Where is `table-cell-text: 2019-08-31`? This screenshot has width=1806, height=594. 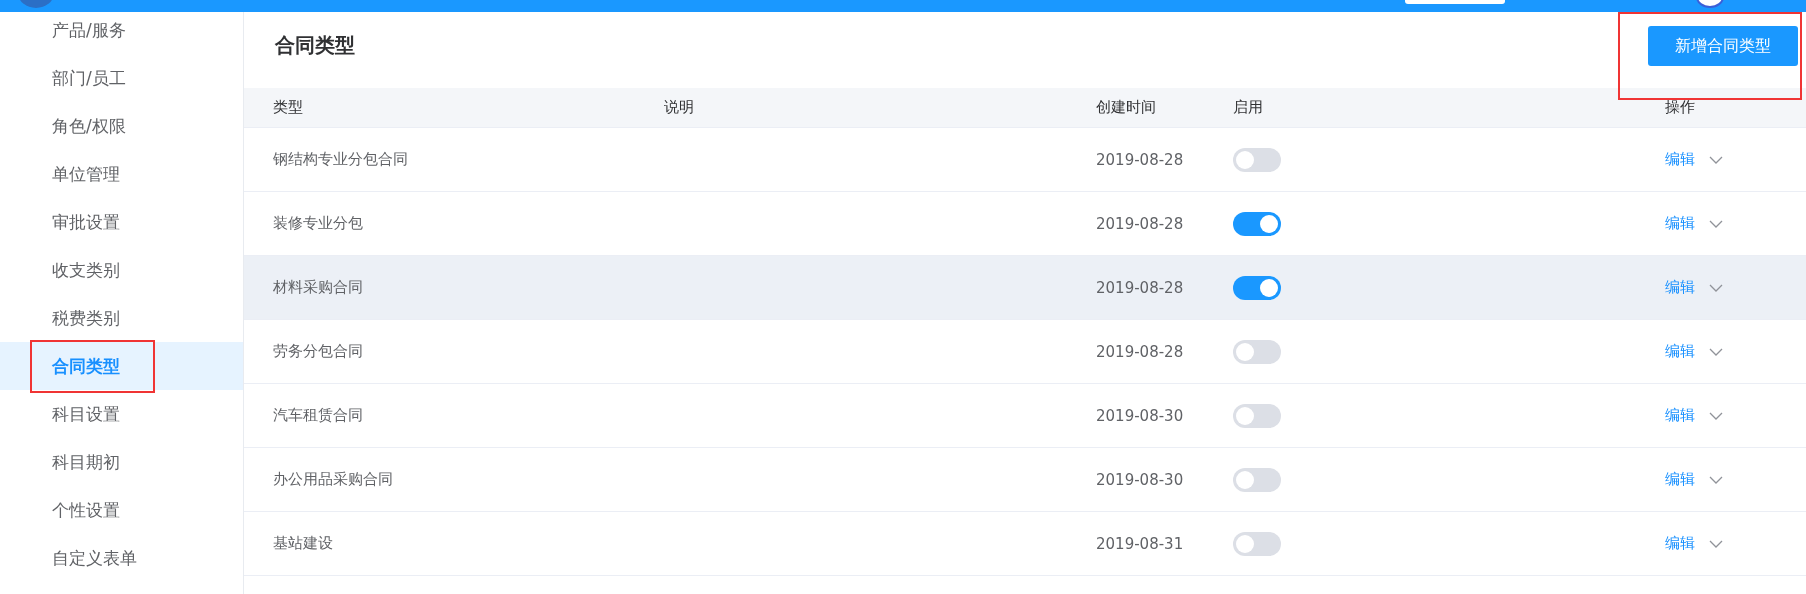
table-cell-text: 2019-08-31 is located at coordinates (1140, 543).